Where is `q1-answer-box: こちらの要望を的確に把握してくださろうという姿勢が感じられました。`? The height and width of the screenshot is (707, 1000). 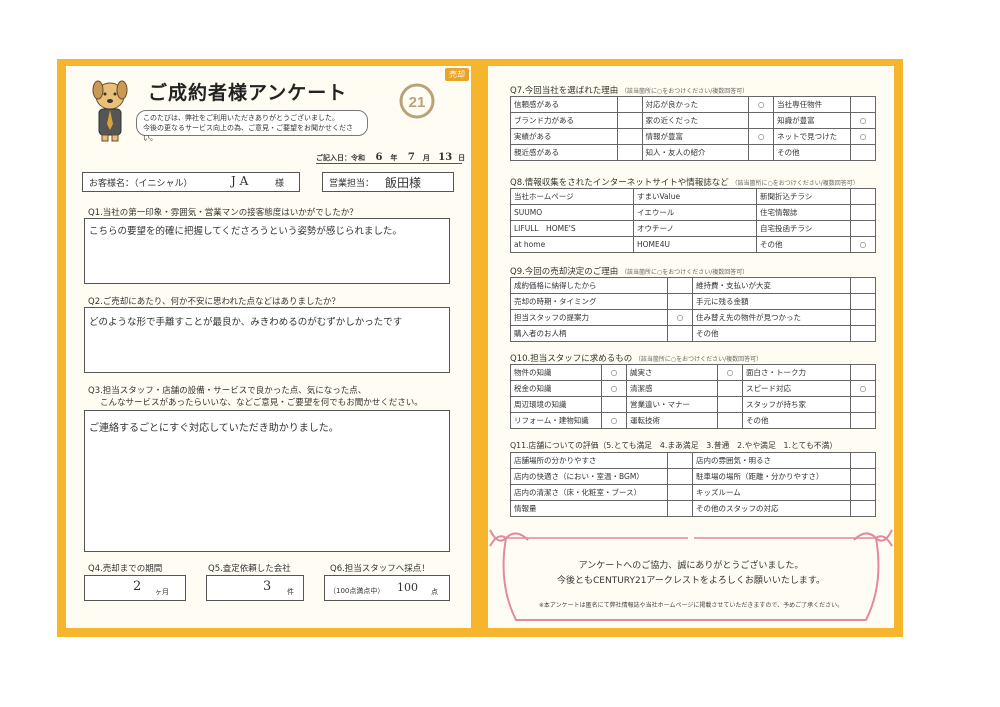 q1-answer-box: こちらの要望を的確に把握してくださろうという姿勢が感じられました。 is located at coordinates (267, 251).